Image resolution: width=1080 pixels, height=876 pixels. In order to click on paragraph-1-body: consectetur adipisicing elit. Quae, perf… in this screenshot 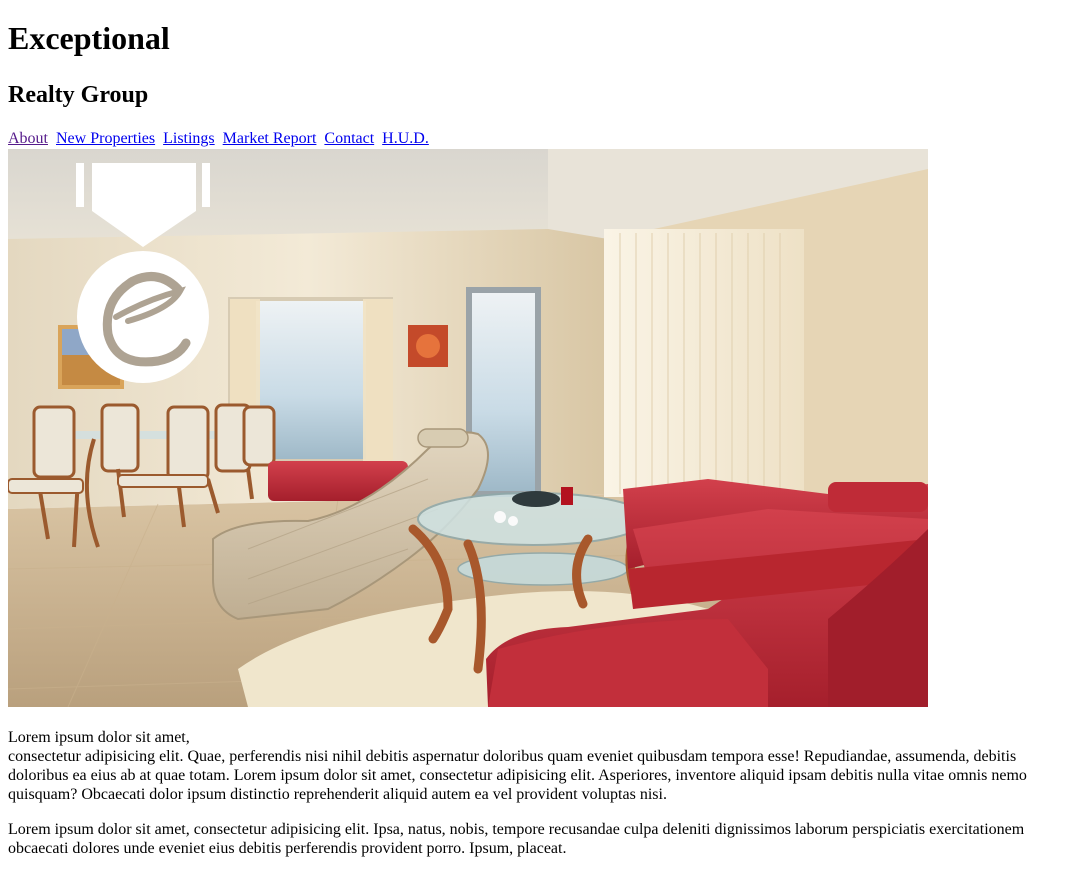, I will do `click(517, 775)`.